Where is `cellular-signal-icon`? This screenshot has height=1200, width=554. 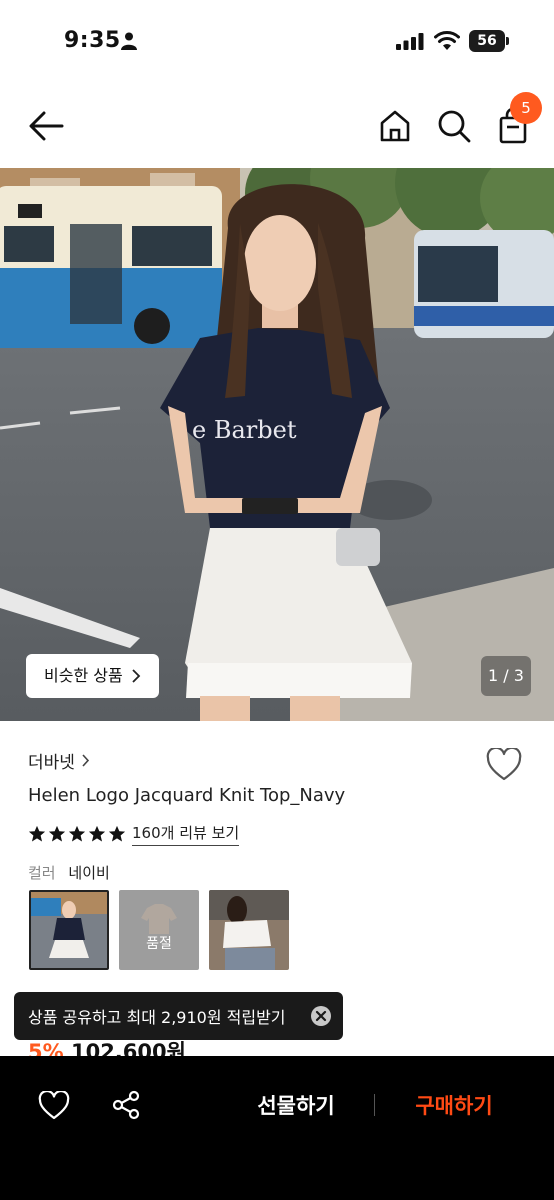 cellular-signal-icon is located at coordinates (410, 41).